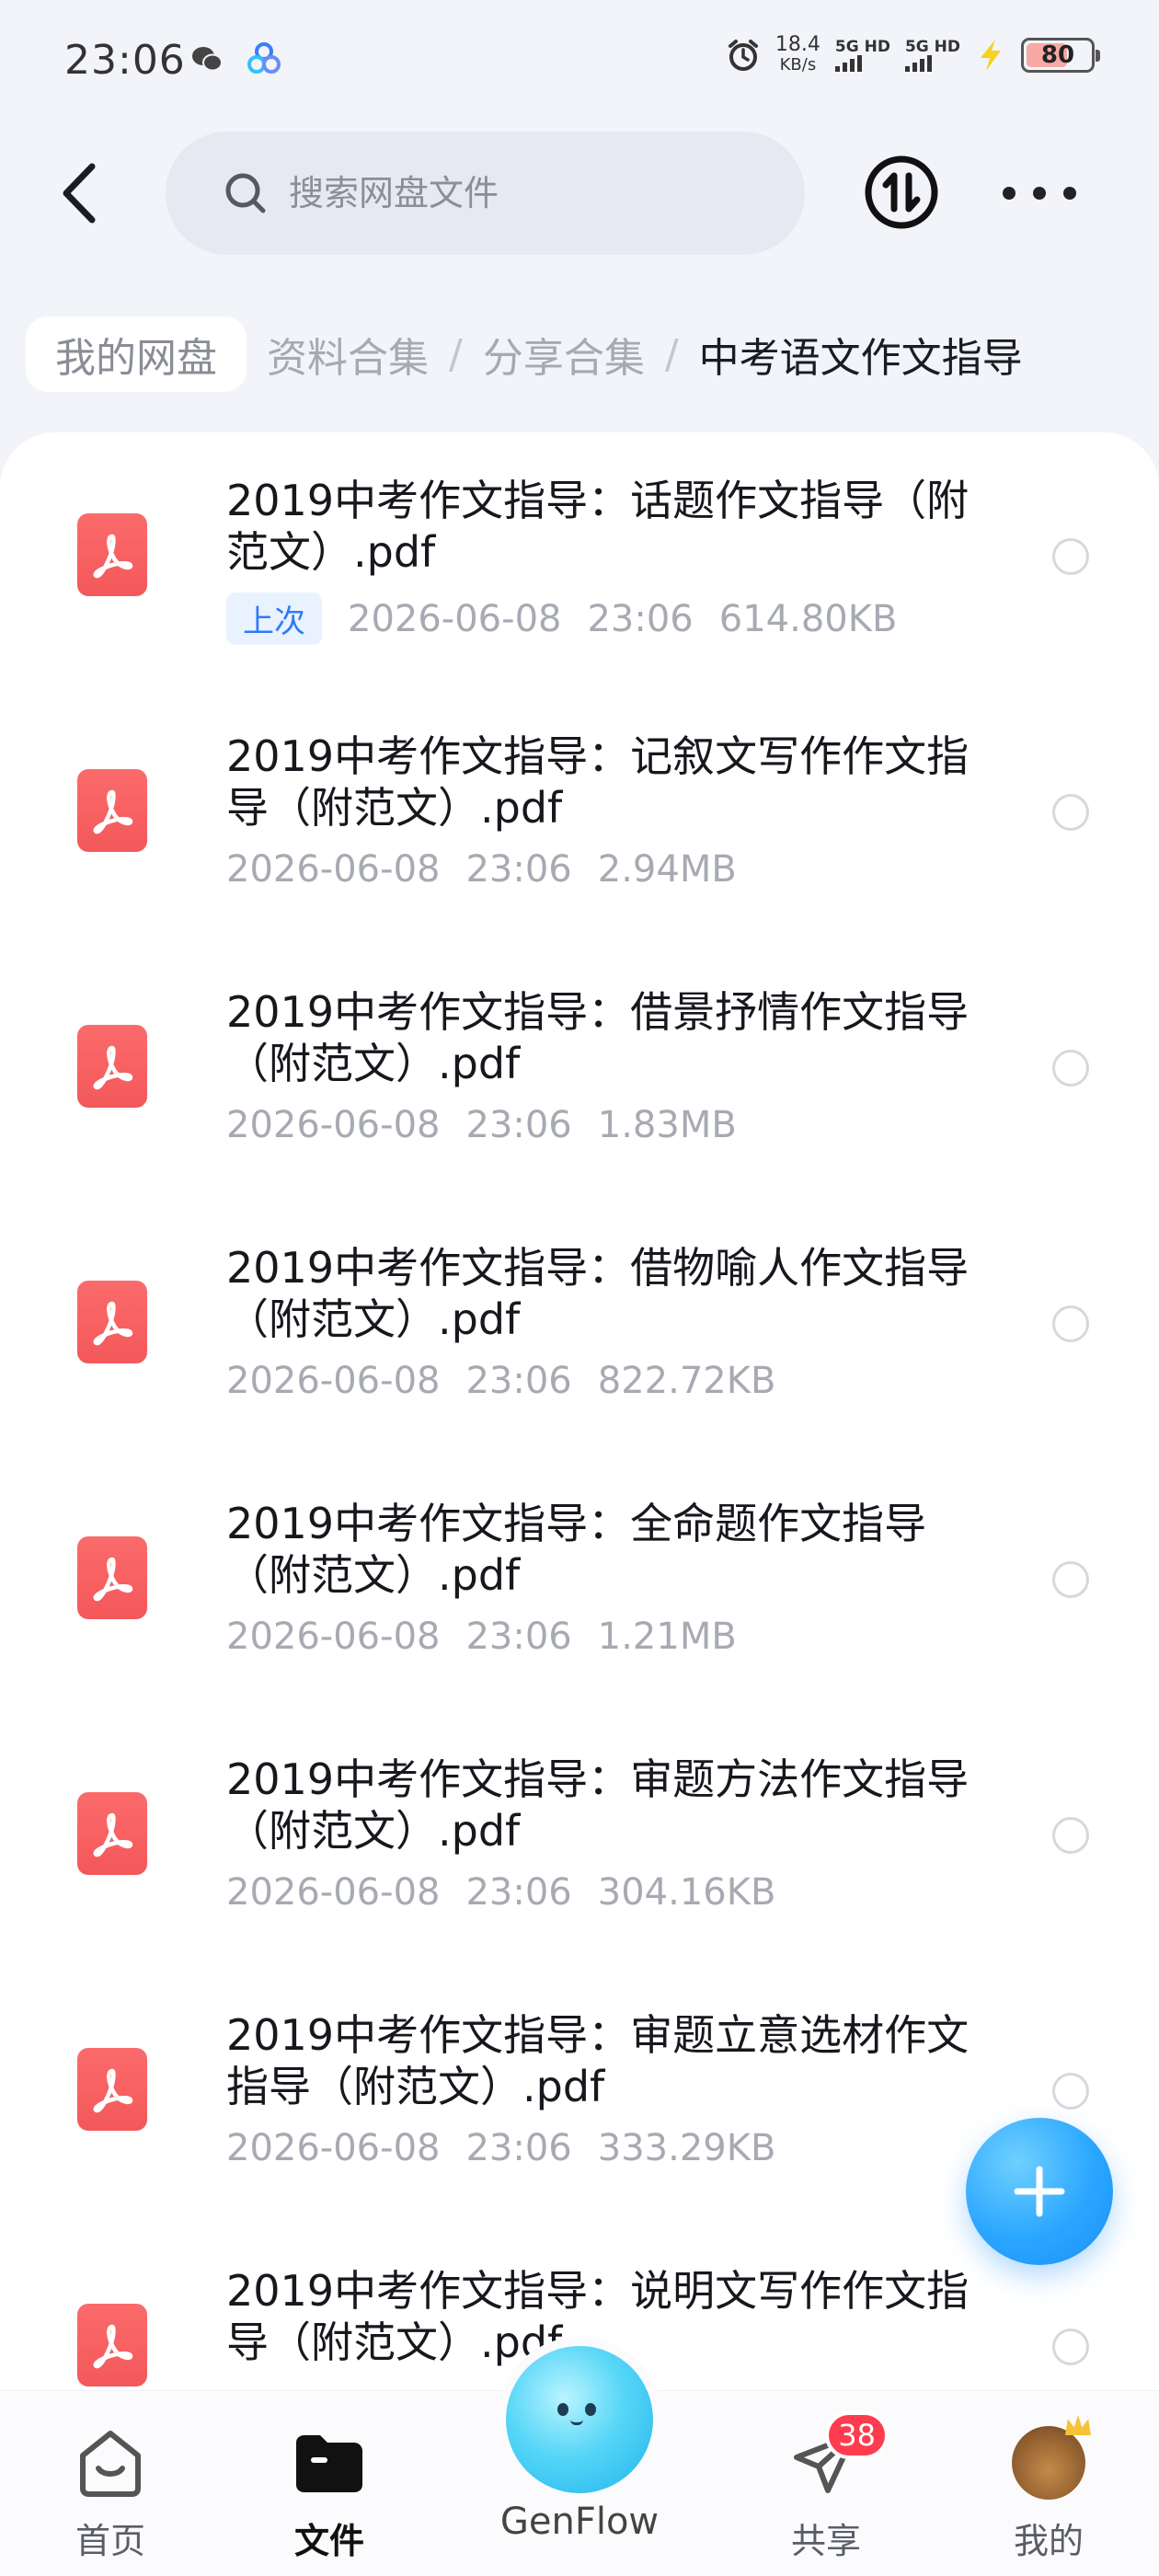 This screenshot has height=2576, width=1159. What do you see at coordinates (598, 2060) in the screenshot?
I see `file-name: 2019中考作文指导：审题立意选材作文指导（附范文）.pdf` at bounding box center [598, 2060].